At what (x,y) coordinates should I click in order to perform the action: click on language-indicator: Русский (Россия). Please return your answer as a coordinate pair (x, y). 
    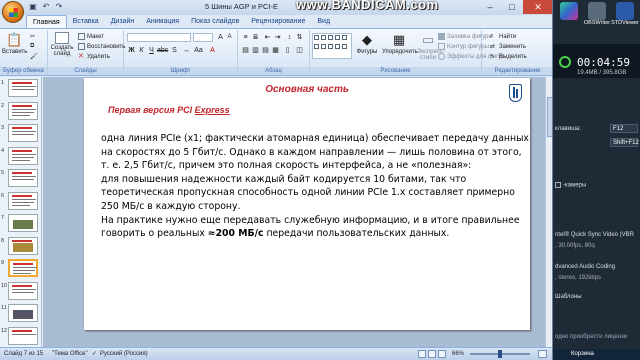
    Looking at the image, I should click on (124, 354).